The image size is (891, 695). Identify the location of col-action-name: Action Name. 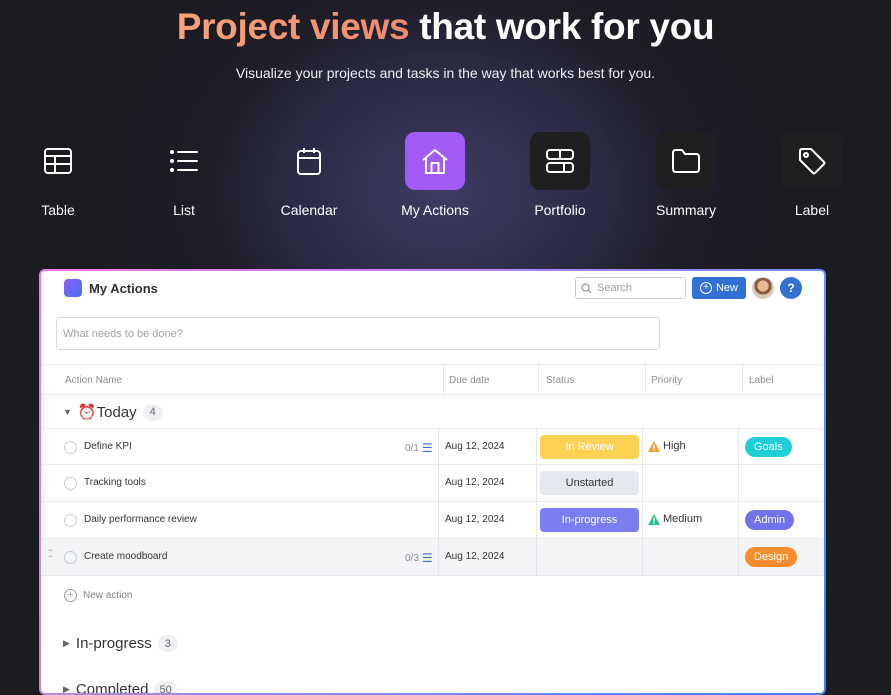
(93, 380).